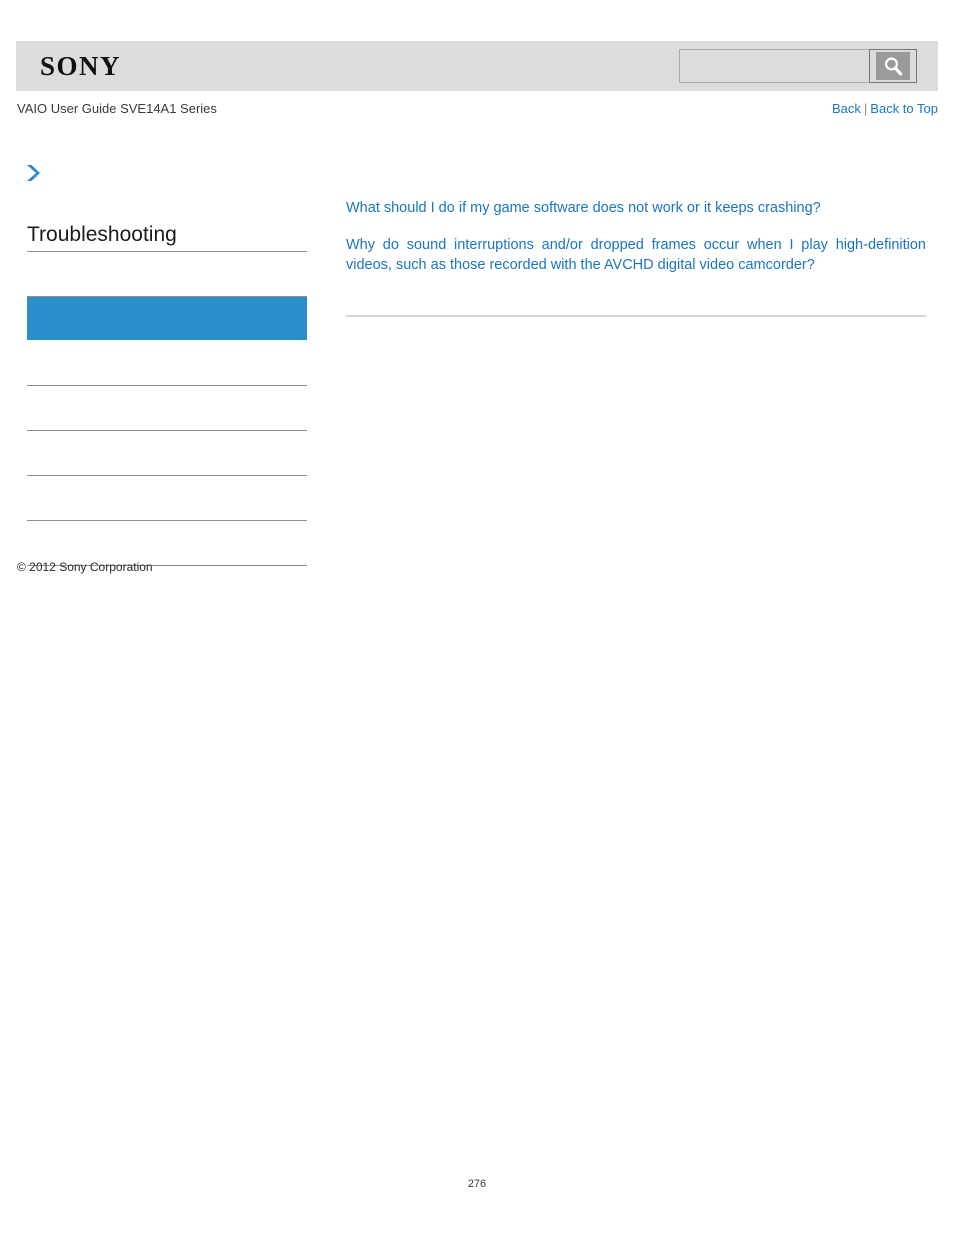  What do you see at coordinates (34, 173) in the screenshot?
I see `chevron-right-icon` at bounding box center [34, 173].